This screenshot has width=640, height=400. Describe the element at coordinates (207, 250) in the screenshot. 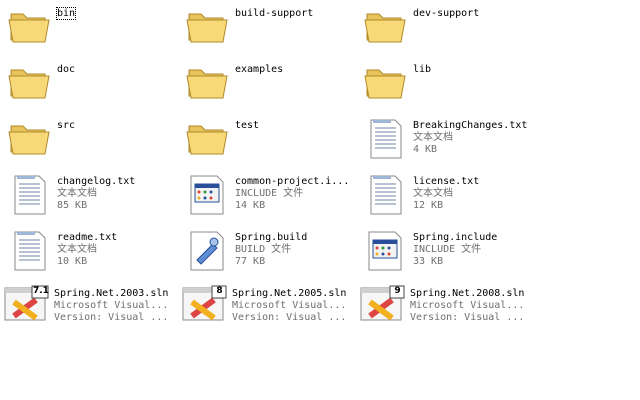

I see `build-file-icon` at that location.